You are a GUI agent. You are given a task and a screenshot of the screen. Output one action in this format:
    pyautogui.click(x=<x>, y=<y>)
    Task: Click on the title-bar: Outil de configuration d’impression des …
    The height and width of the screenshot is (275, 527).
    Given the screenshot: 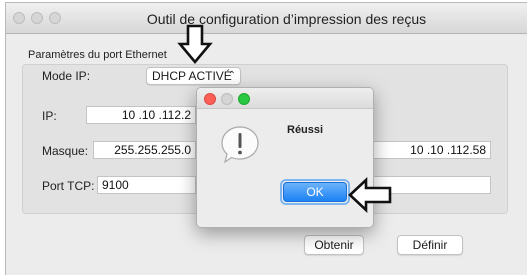 What is the action you would take?
    pyautogui.click(x=266, y=18)
    